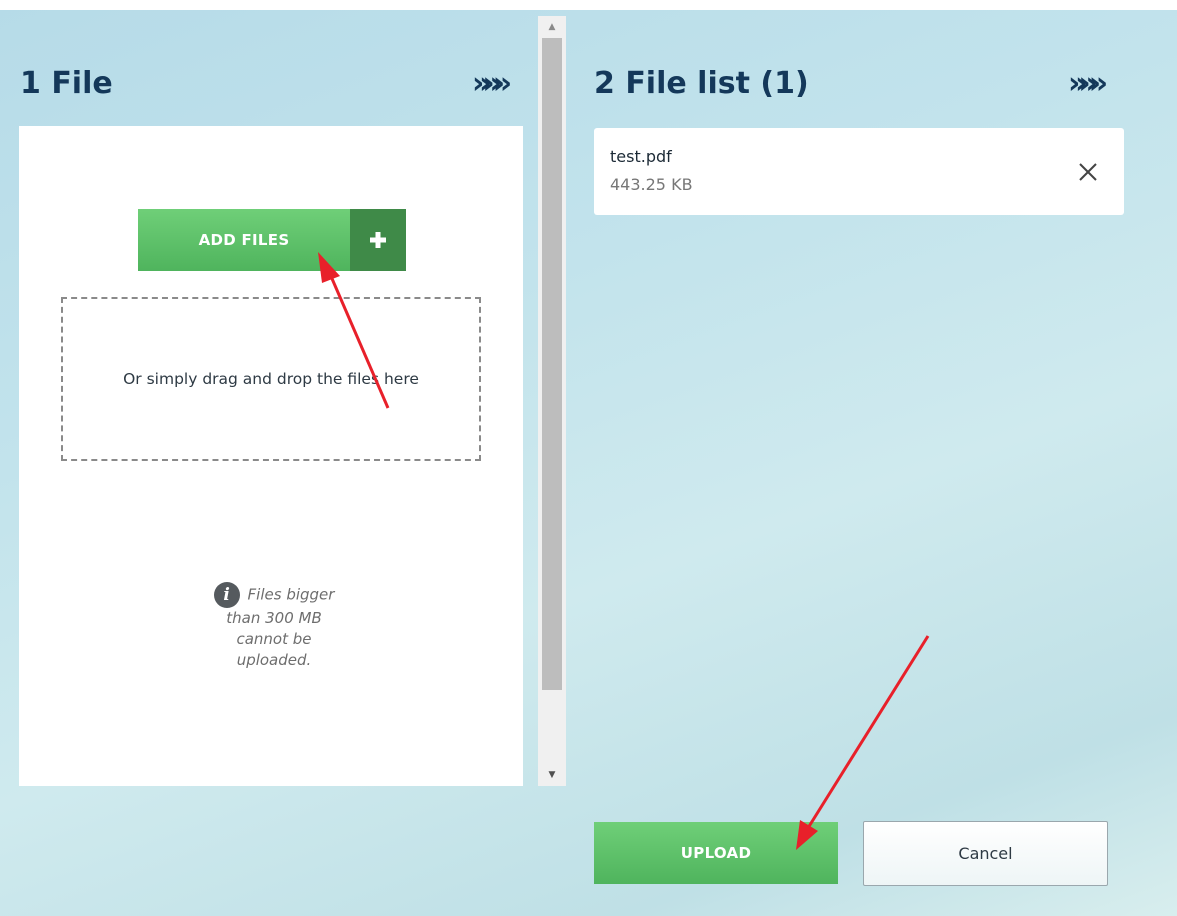  What do you see at coordinates (716, 853) in the screenshot?
I see `upload-button: UPLOAD` at bounding box center [716, 853].